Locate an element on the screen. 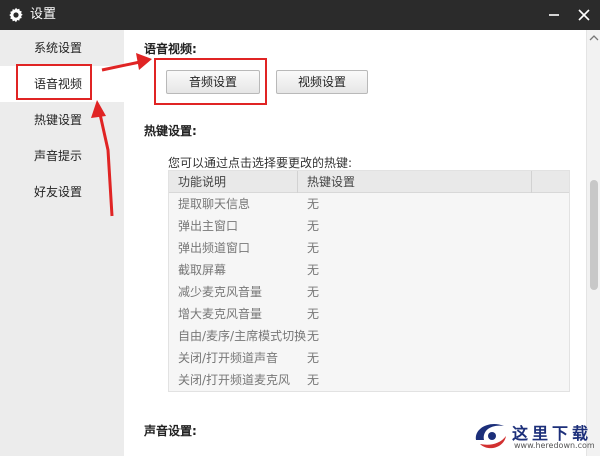  watermark-logo-icon is located at coordinates (490, 436).